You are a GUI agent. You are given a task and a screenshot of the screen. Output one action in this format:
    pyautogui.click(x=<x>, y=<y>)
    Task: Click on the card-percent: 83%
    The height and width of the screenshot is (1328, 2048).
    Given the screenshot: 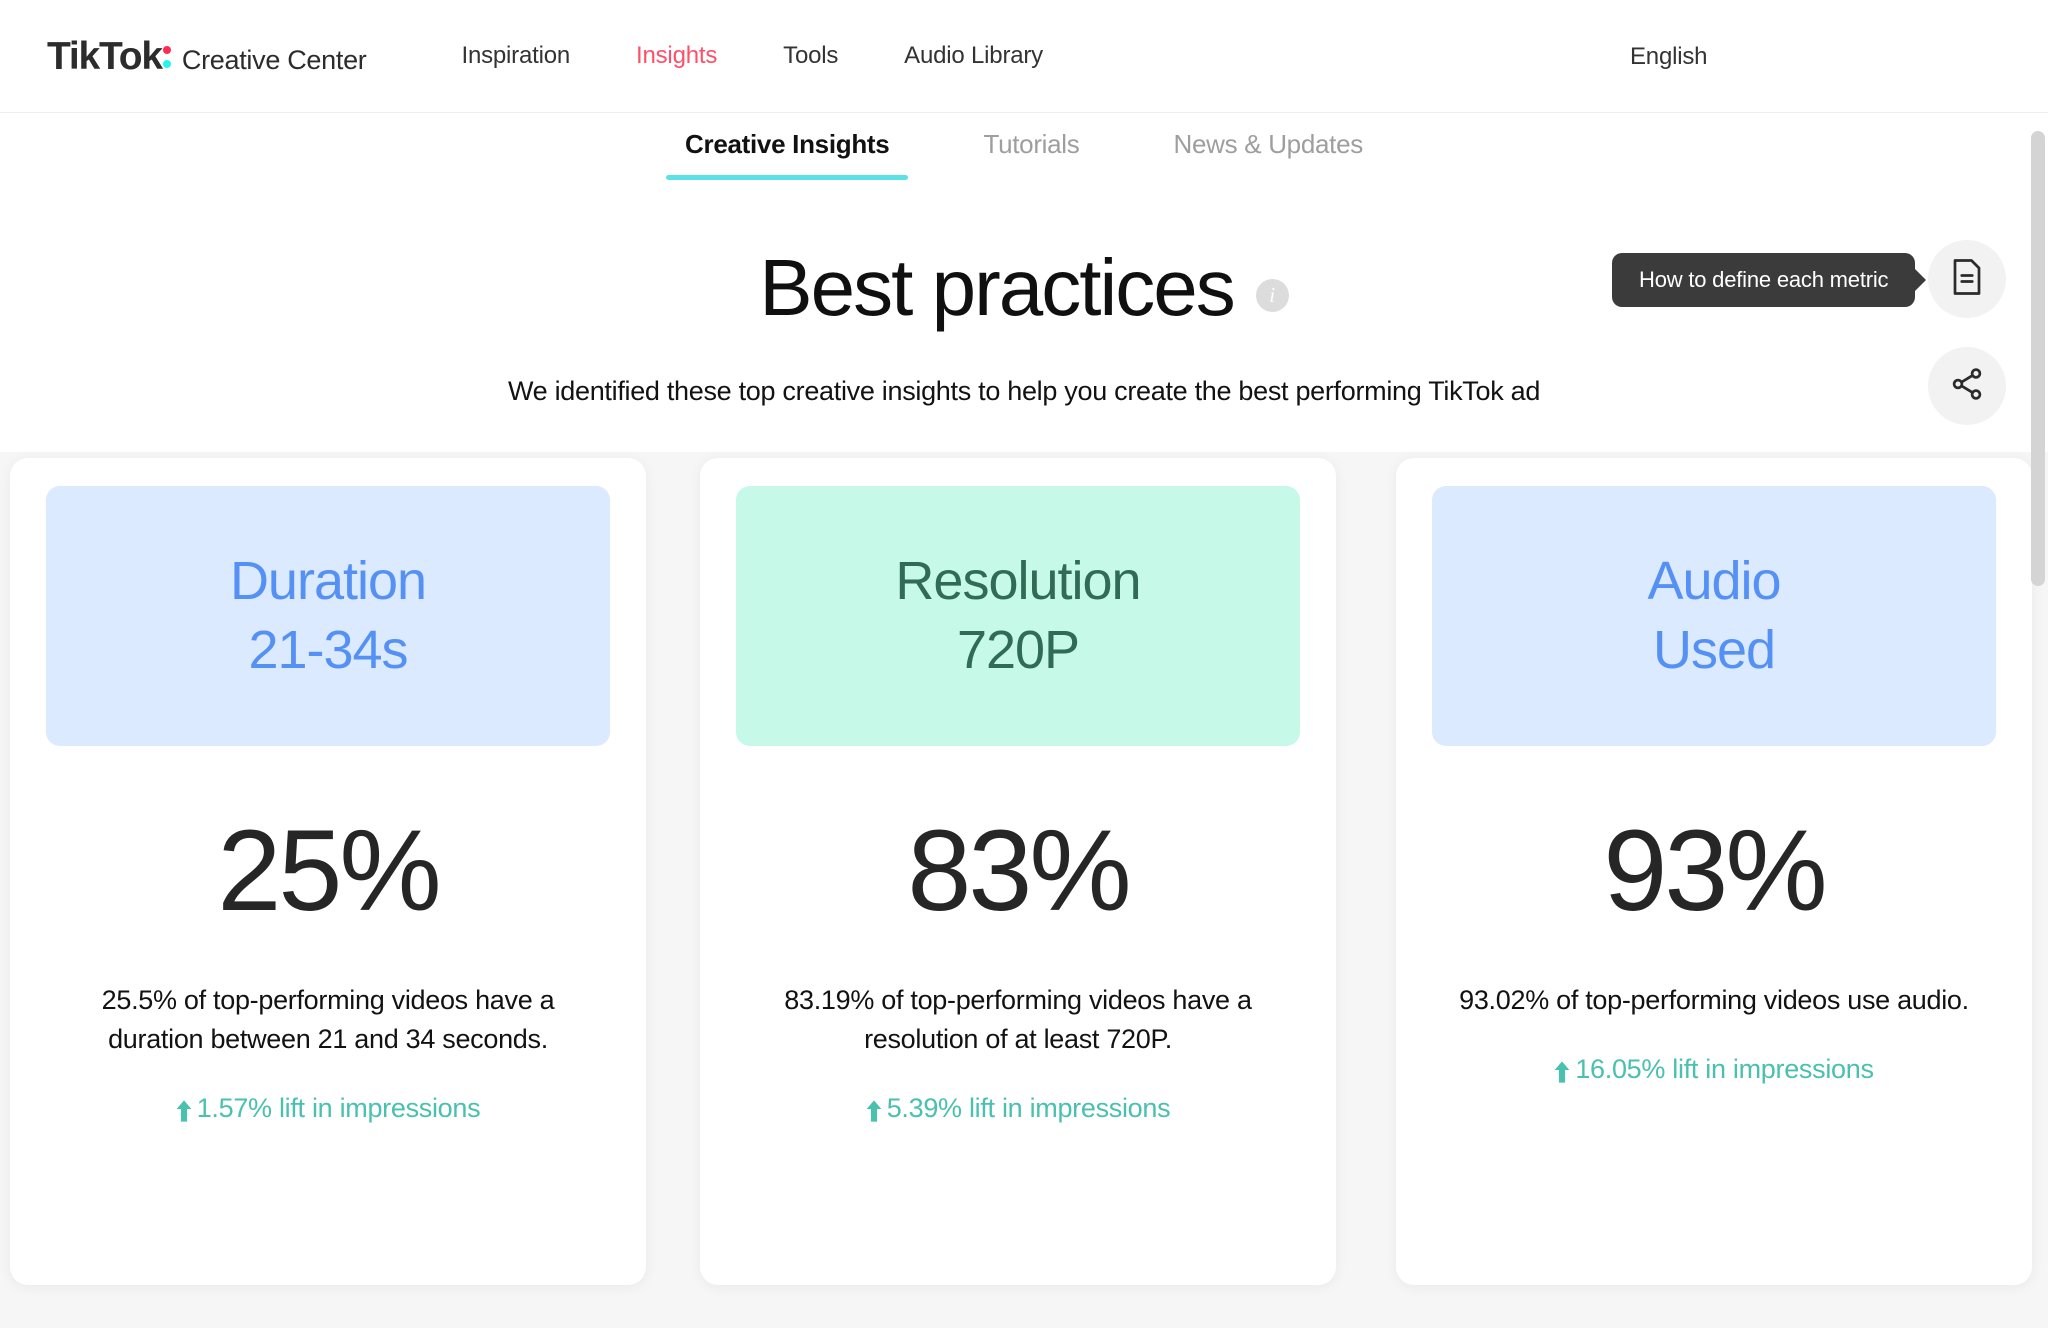 What is the action you would take?
    pyautogui.click(x=1019, y=871)
    